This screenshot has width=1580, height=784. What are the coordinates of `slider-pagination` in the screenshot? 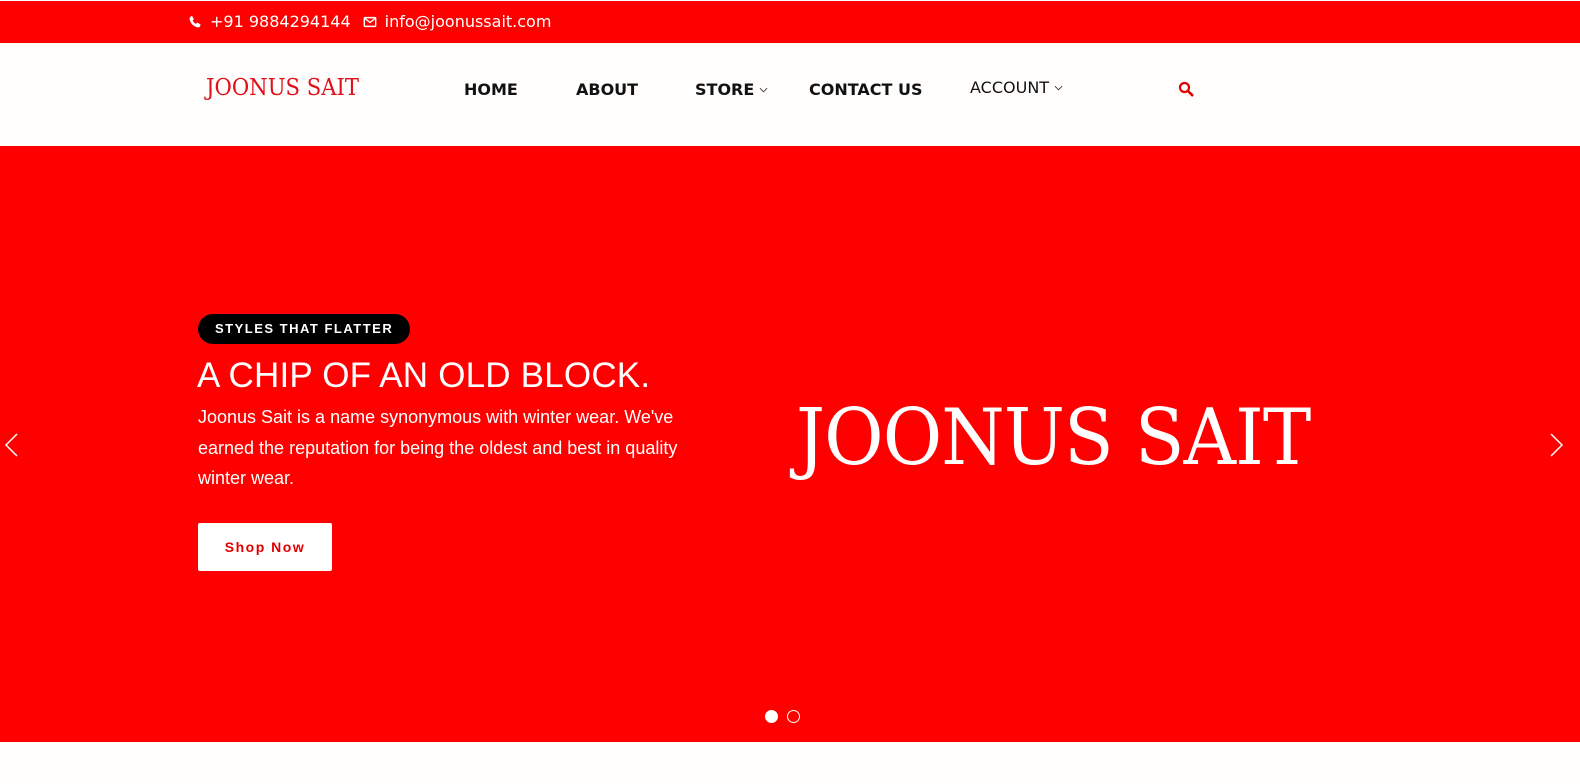 It's located at (782, 716).